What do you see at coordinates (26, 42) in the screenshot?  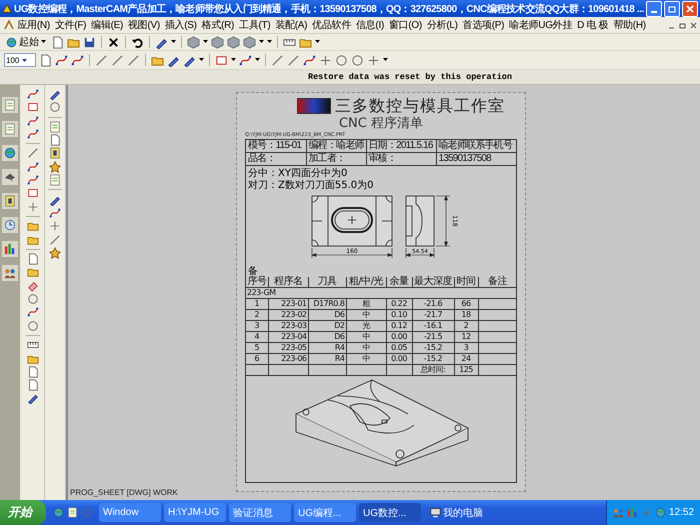 I see `start-menu-button: 起始` at bounding box center [26, 42].